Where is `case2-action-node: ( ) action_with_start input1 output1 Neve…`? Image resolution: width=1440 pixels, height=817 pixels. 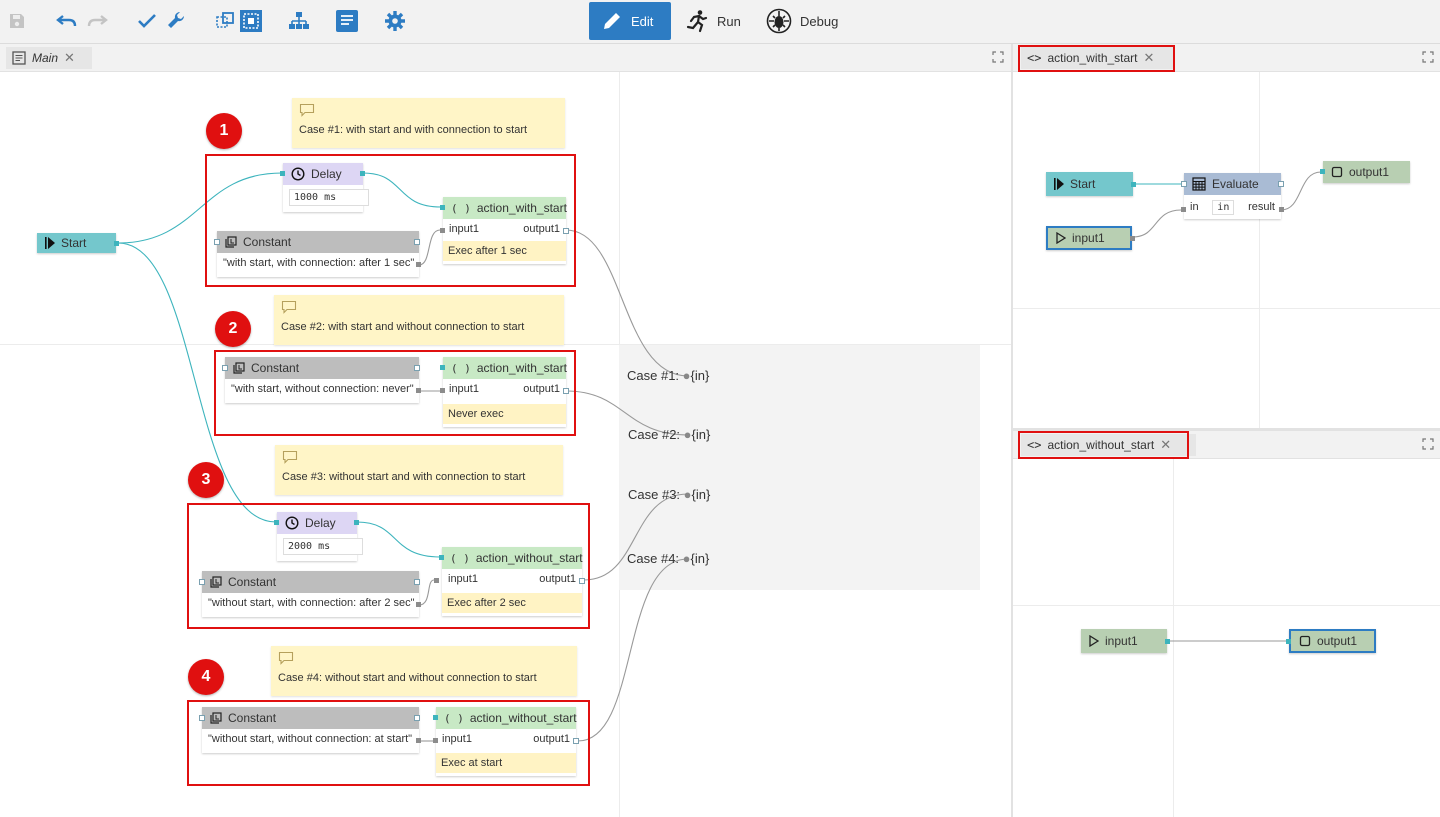
case2-action-node: ( ) action_with_start input1 output1 Neve… is located at coordinates (504, 392).